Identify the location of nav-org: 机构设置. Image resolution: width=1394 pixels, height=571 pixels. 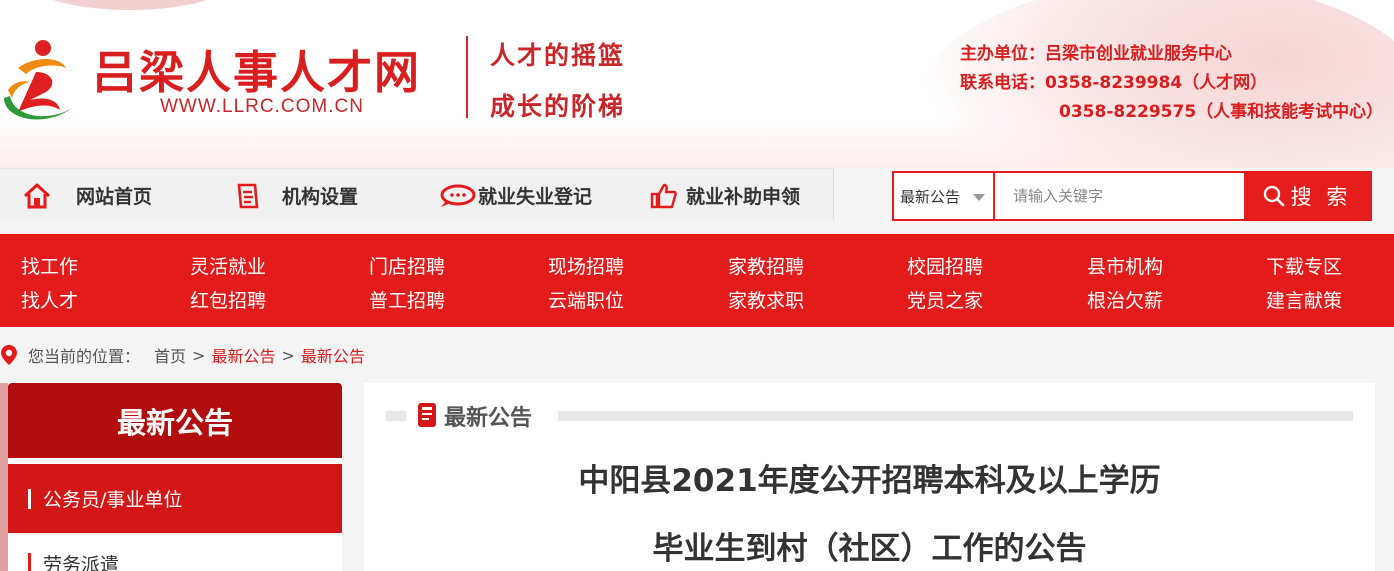
(295, 195).